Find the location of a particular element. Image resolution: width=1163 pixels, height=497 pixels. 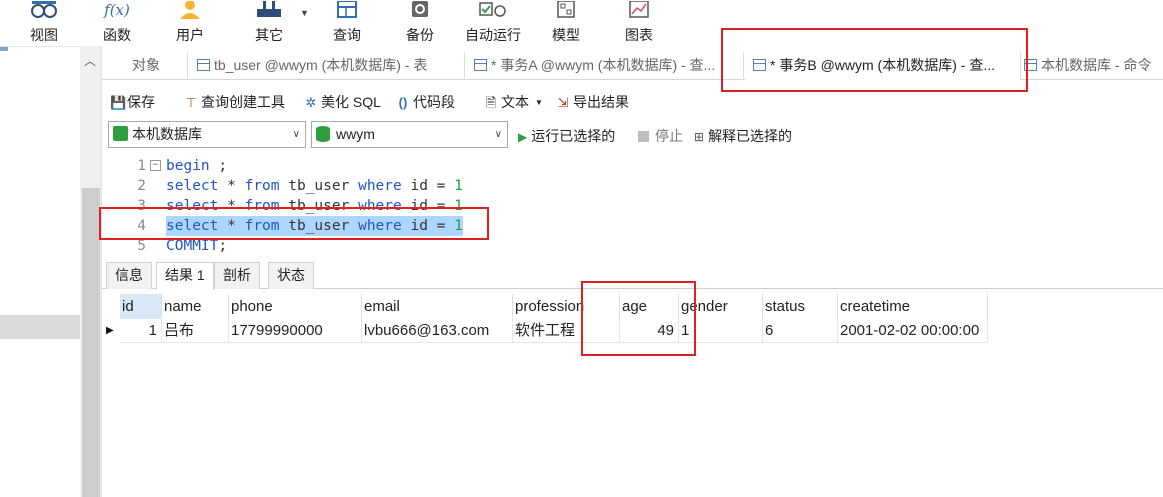

column-header-name: name is located at coordinates (195, 306).